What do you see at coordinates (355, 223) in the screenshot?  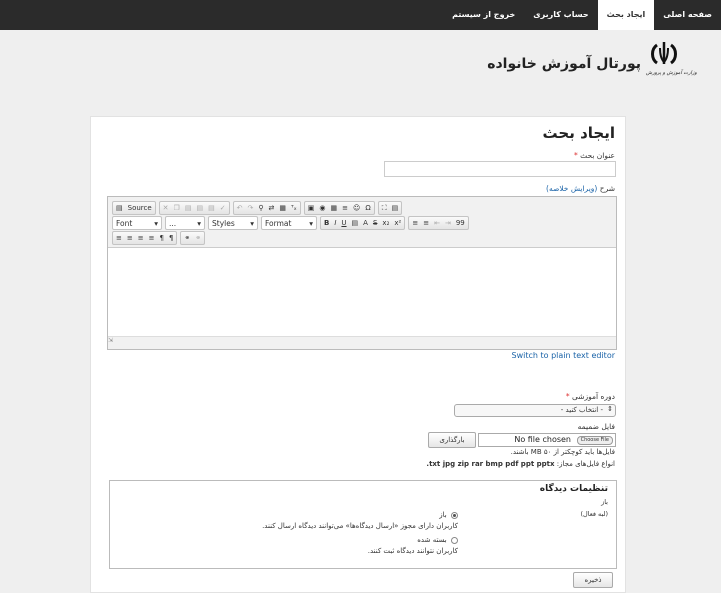 I see `bg-color-icon: ▤` at bounding box center [355, 223].